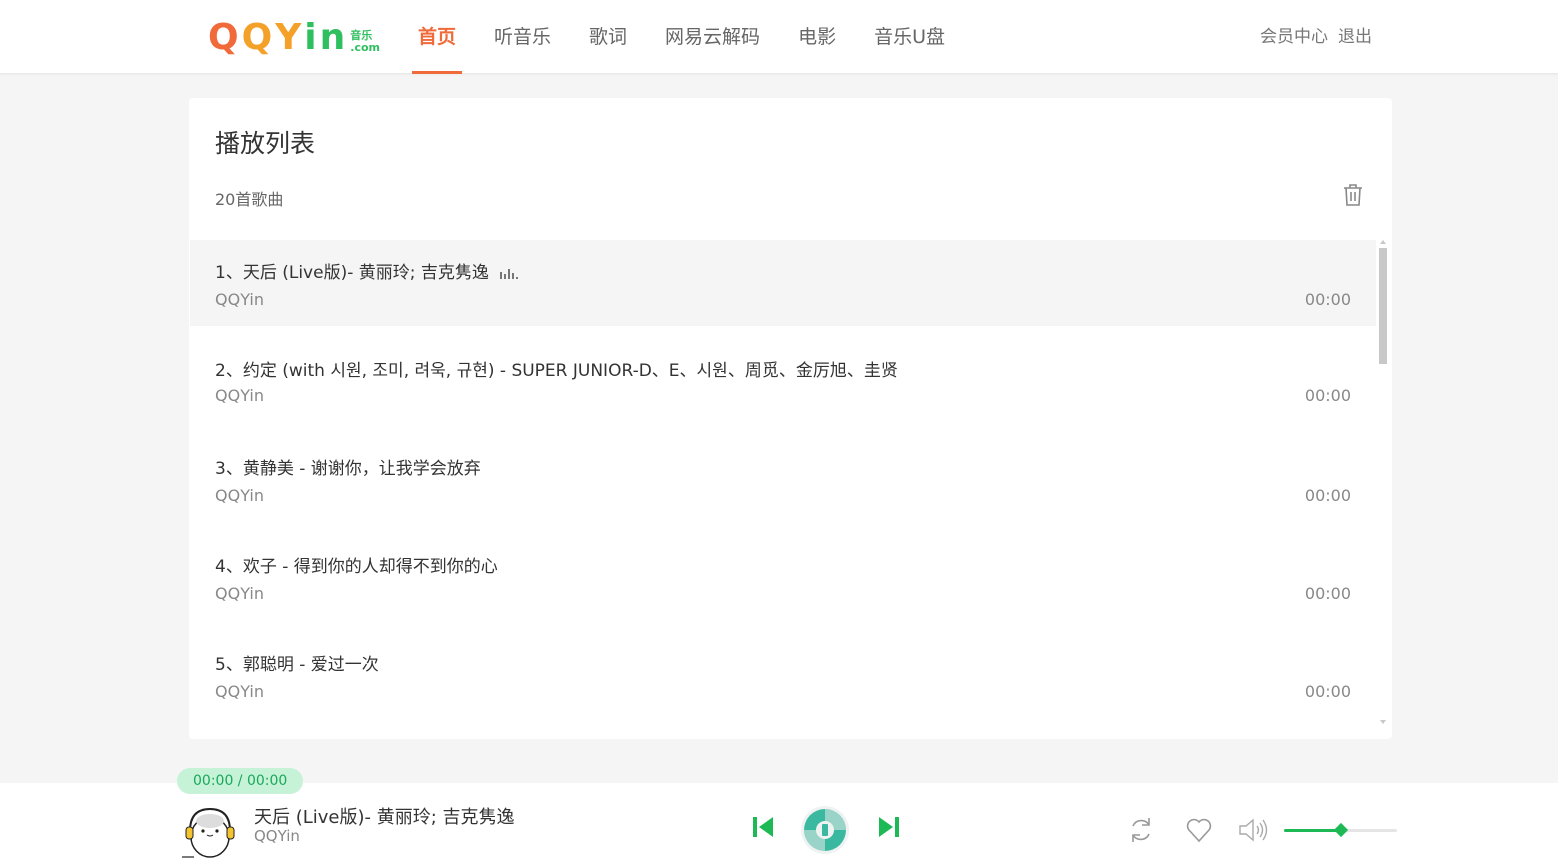 This screenshot has height=863, width=1558. What do you see at coordinates (240, 781) in the screenshot?
I see `playback-time: 00:00 / 00:00` at bounding box center [240, 781].